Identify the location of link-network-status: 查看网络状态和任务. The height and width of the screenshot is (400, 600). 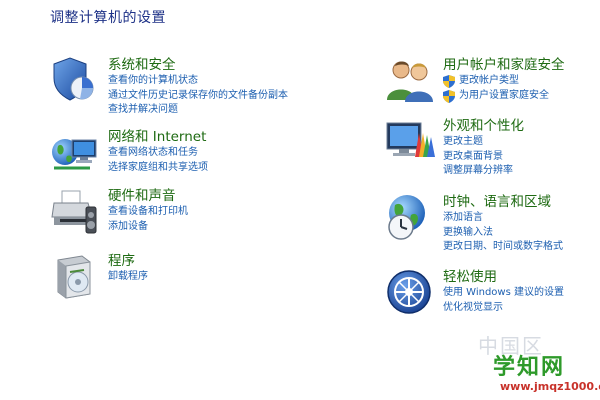
(158, 153).